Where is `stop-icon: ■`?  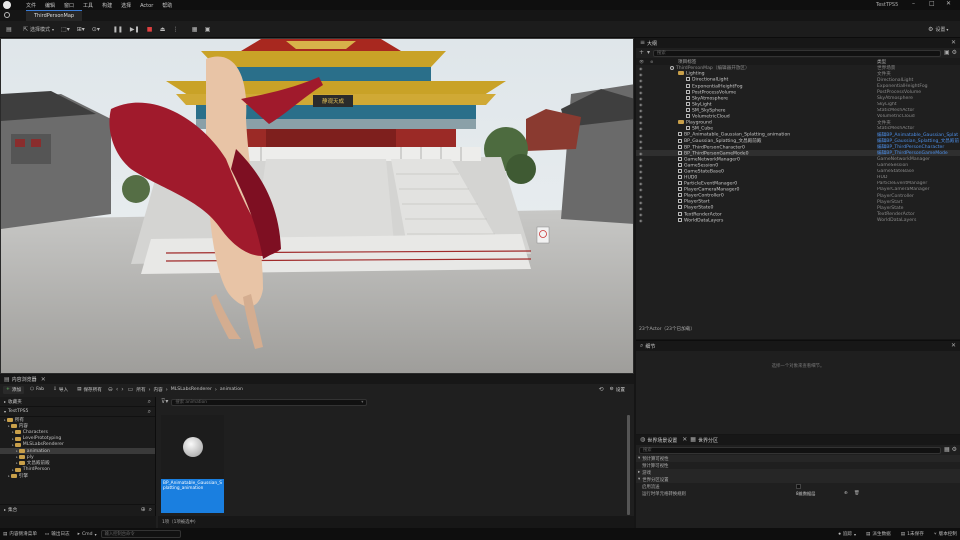 stop-icon: ■ is located at coordinates (150, 29).